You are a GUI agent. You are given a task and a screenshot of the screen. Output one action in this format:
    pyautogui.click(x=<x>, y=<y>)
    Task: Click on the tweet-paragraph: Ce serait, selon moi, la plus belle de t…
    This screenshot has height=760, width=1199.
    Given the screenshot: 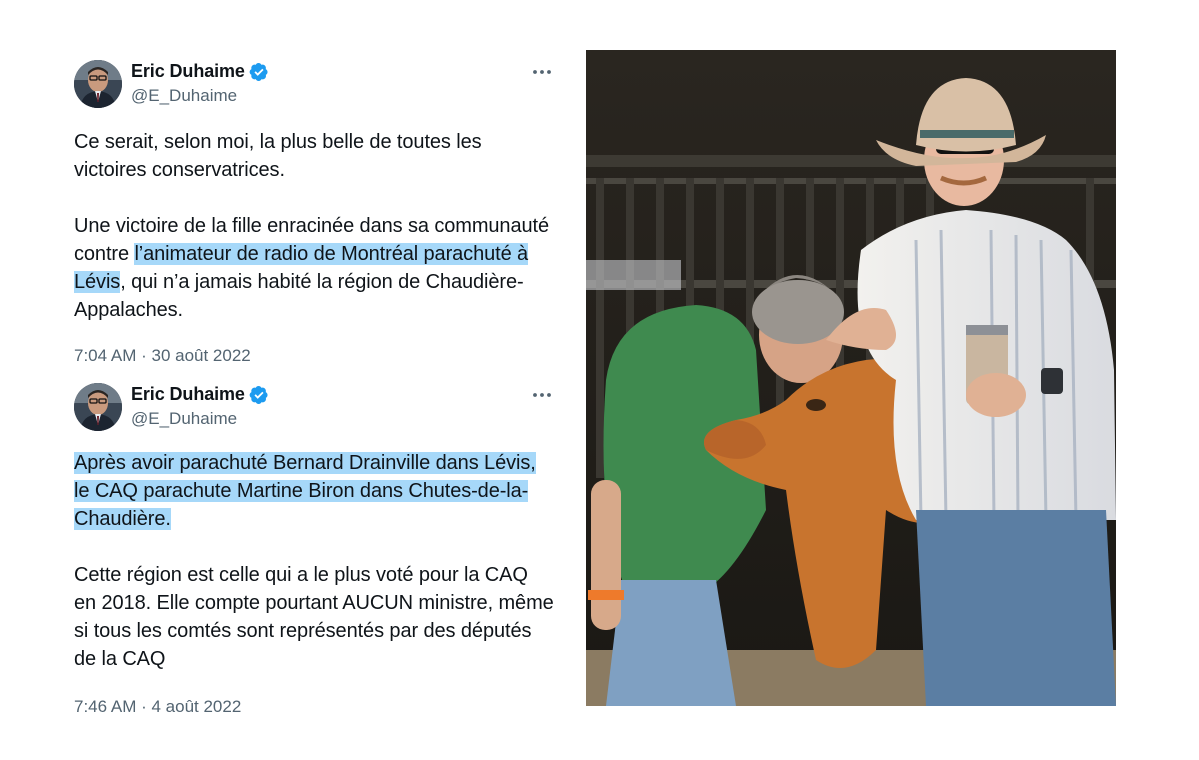 What is the action you would take?
    pyautogui.click(x=314, y=156)
    